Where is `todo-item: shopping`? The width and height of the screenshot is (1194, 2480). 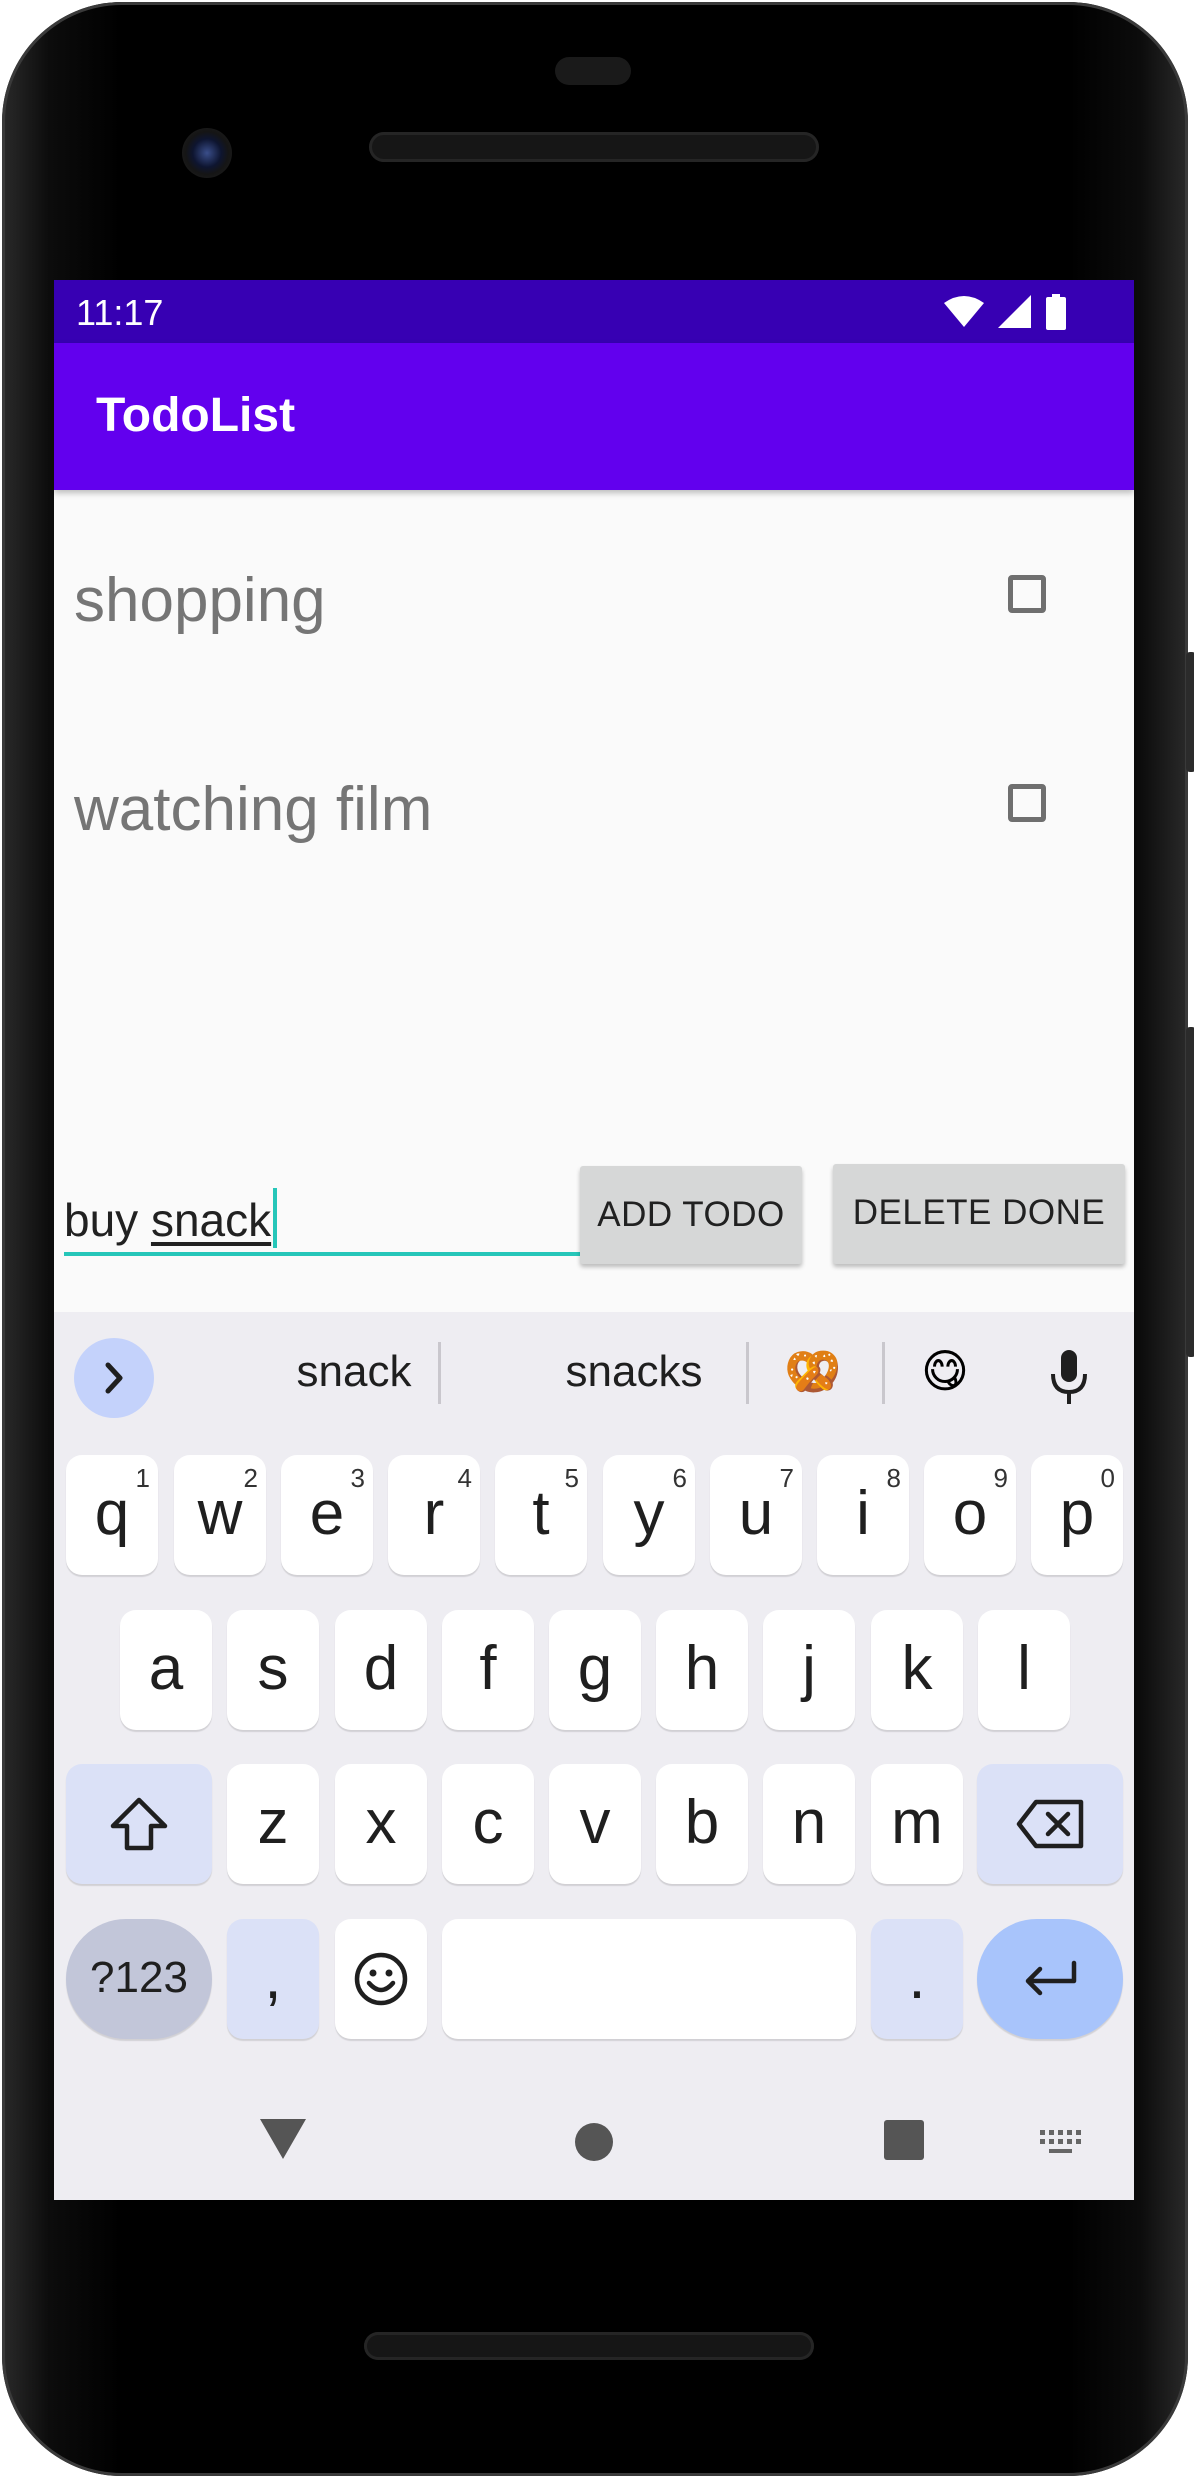 todo-item: shopping is located at coordinates (594, 599).